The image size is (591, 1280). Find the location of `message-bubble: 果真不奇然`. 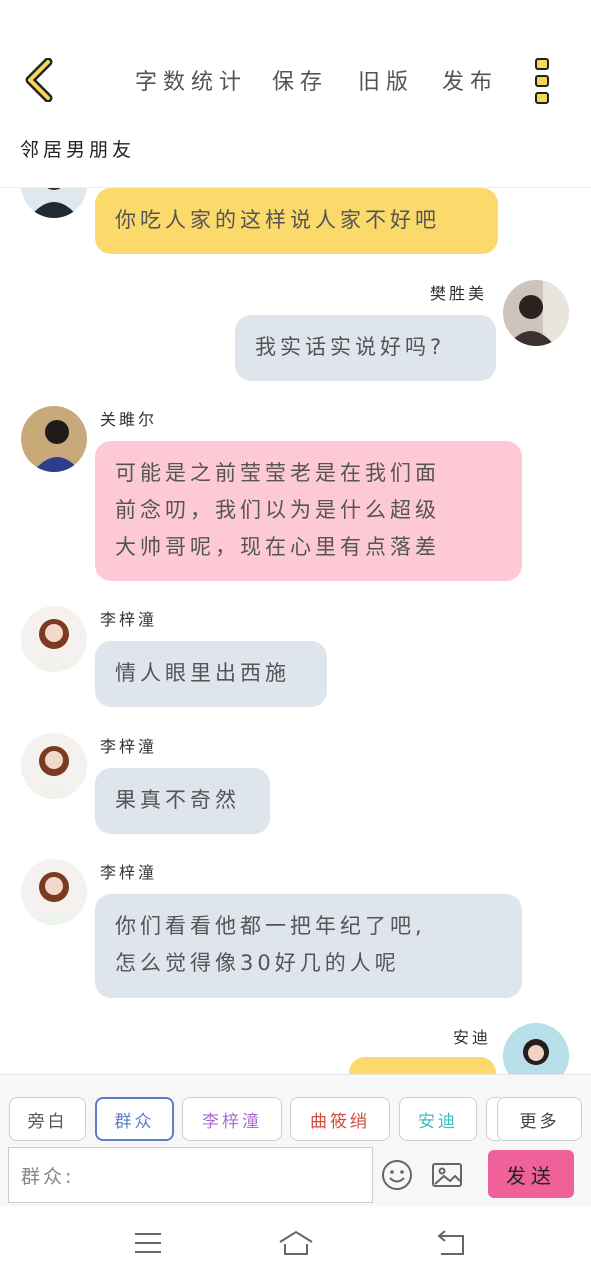

message-bubble: 果真不奇然 is located at coordinates (182, 801).